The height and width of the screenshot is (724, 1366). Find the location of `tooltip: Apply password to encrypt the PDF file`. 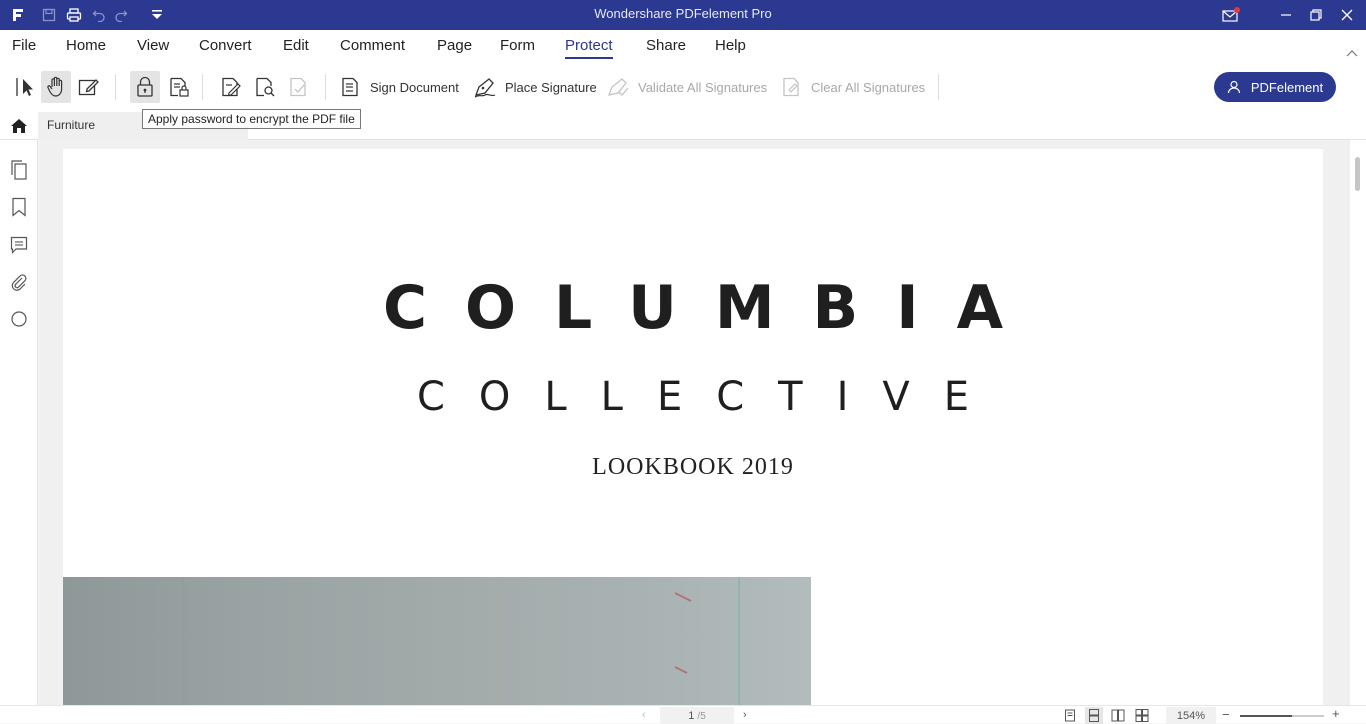

tooltip: Apply password to encrypt the PDF file is located at coordinates (251, 119).